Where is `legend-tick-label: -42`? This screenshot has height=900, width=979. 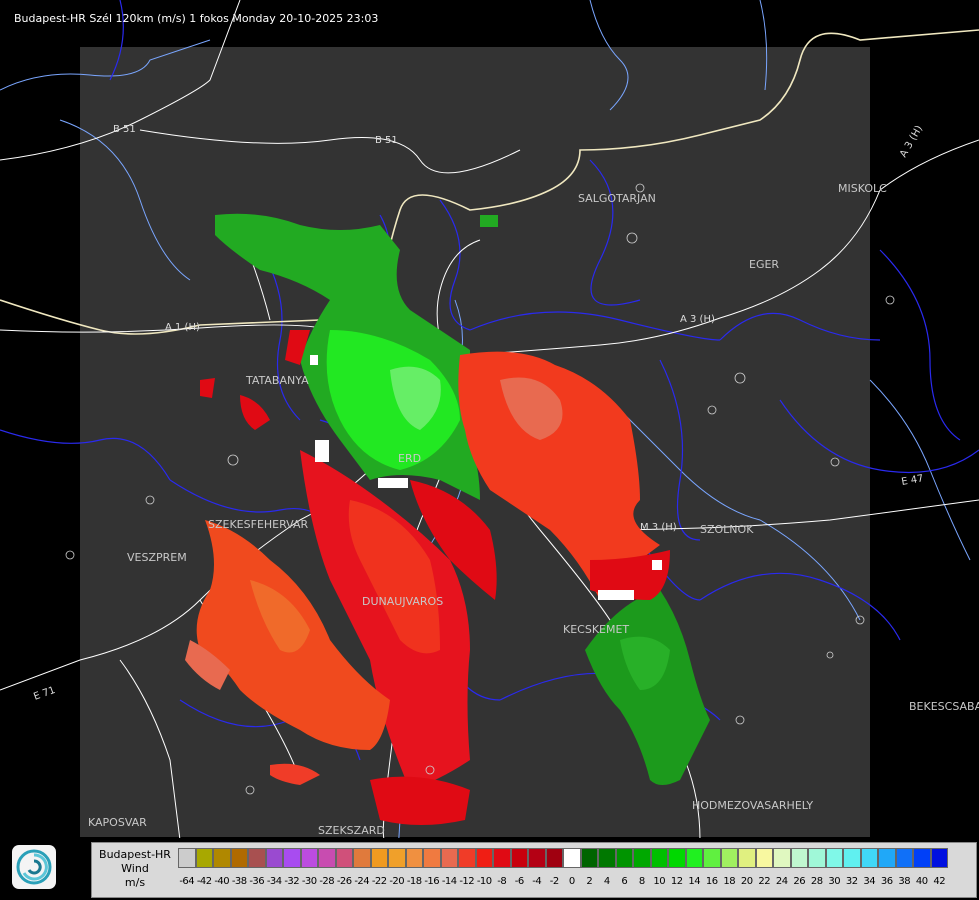
legend-tick-label: -42 is located at coordinates (204, 881).